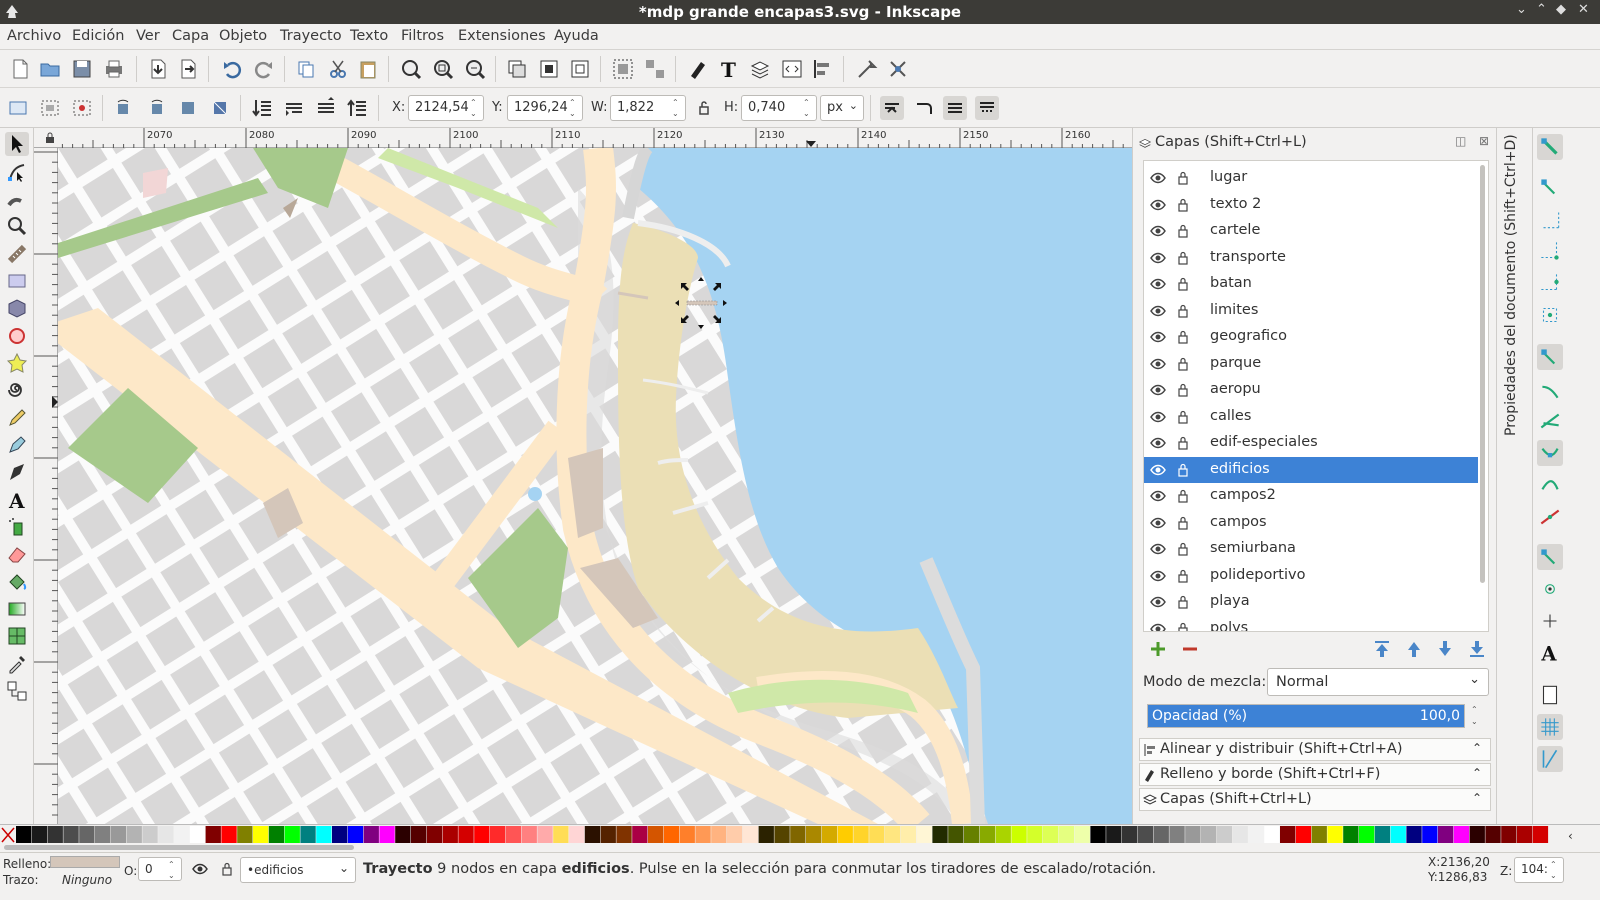 The width and height of the screenshot is (1600, 900). Describe the element at coordinates (1311, 623) in the screenshot. I see `layer-row: polys` at that location.